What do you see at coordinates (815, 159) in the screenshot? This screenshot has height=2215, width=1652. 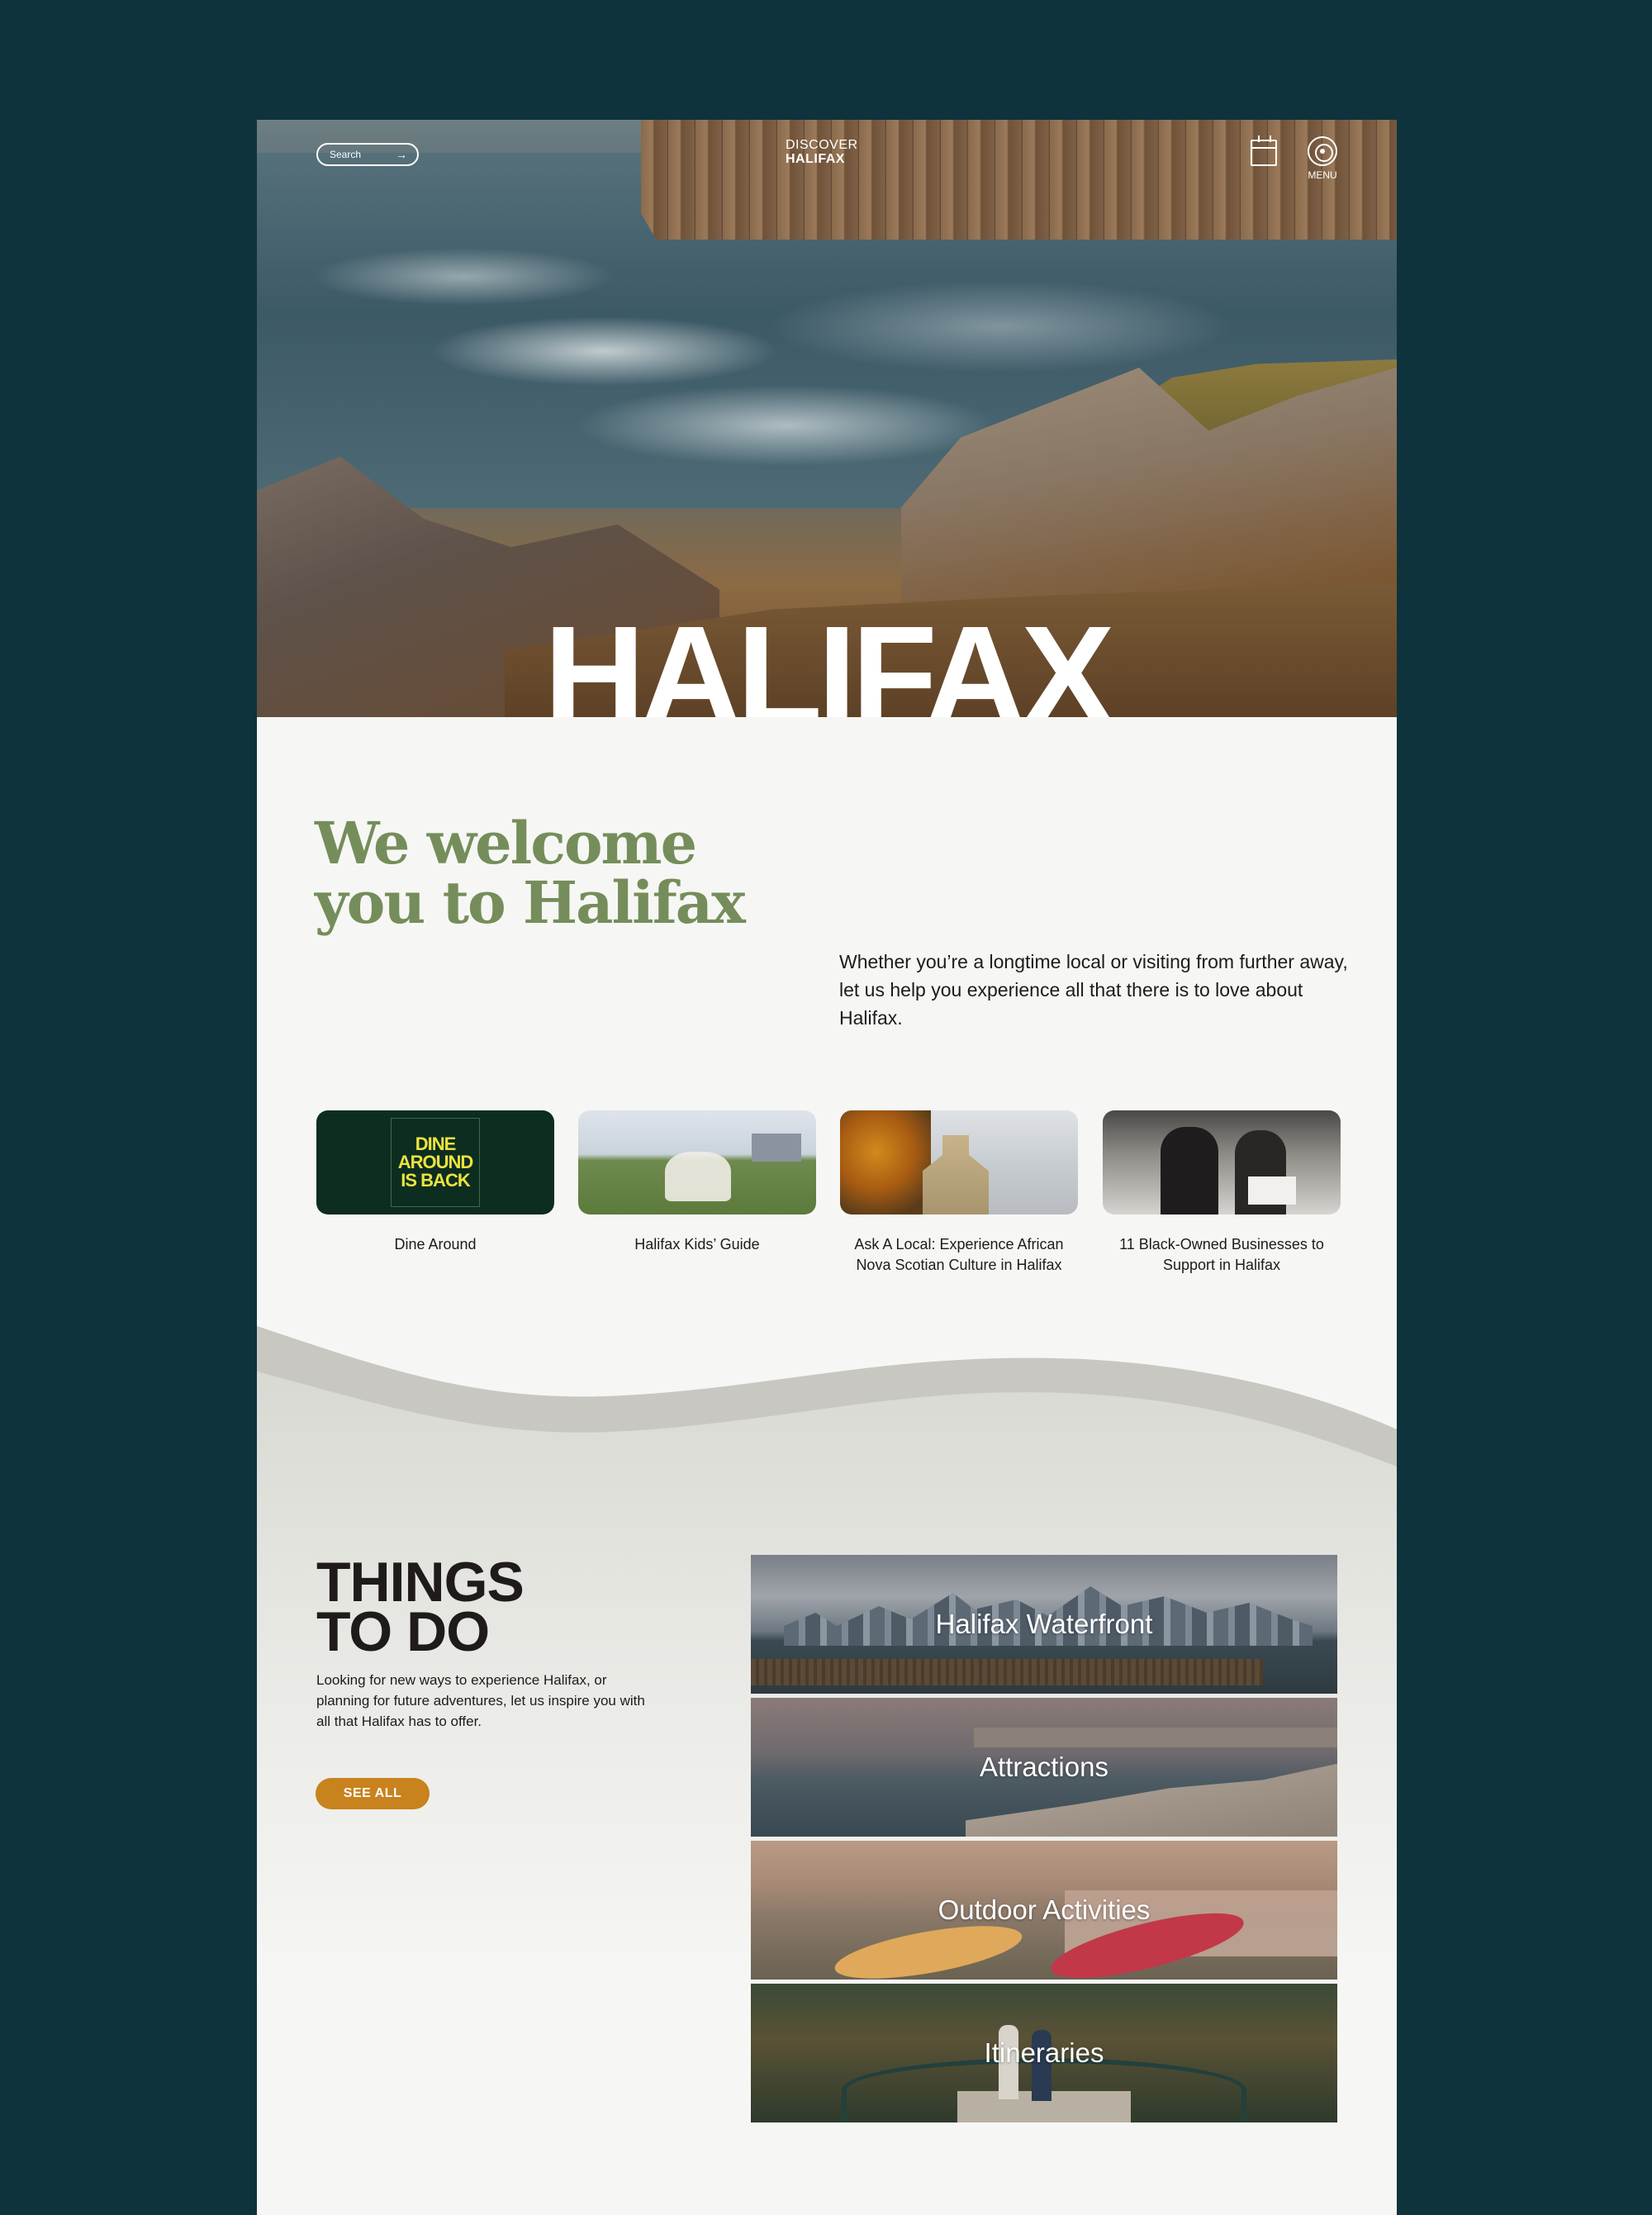 I see `logo-line-2: HALIFAX` at bounding box center [815, 159].